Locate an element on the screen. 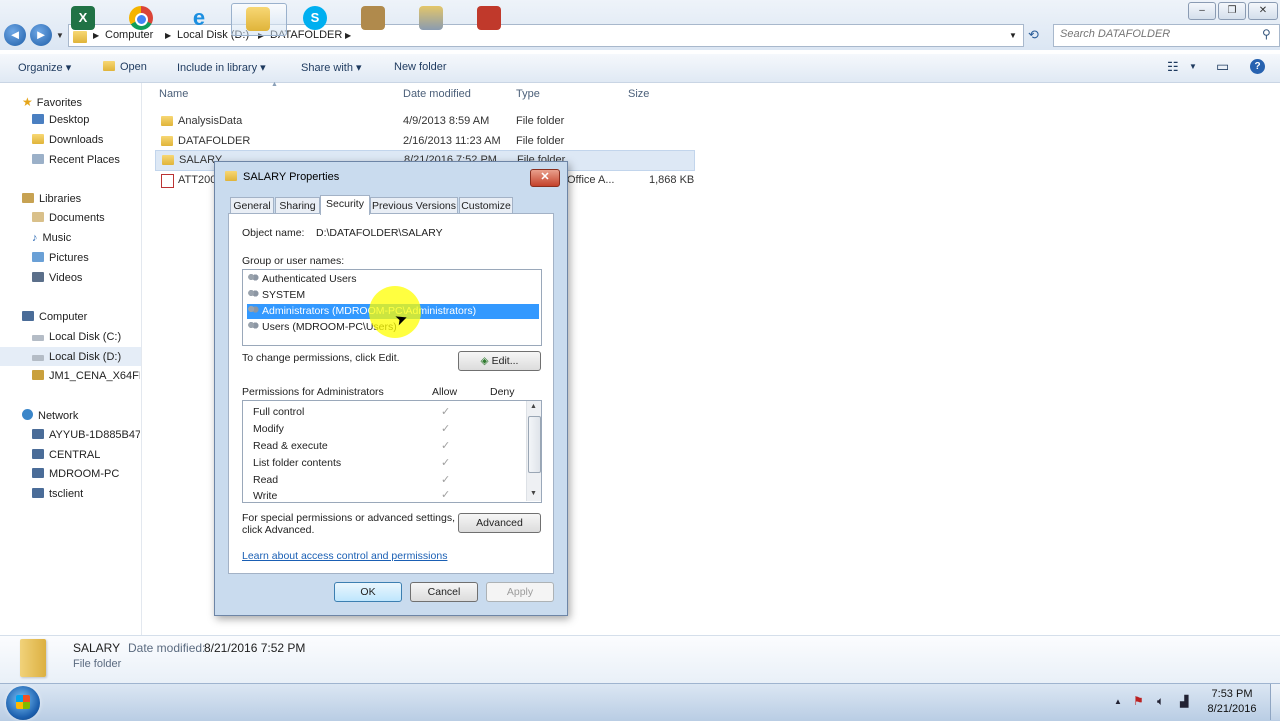 The width and height of the screenshot is (1280, 721). package-icon is located at coordinates (373, 18).